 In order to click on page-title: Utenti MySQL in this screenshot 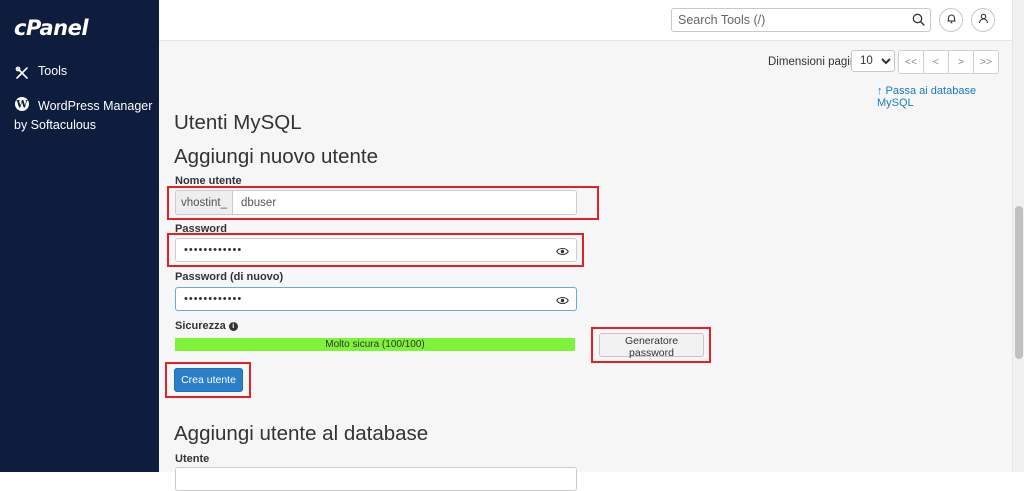, I will do `click(238, 122)`.